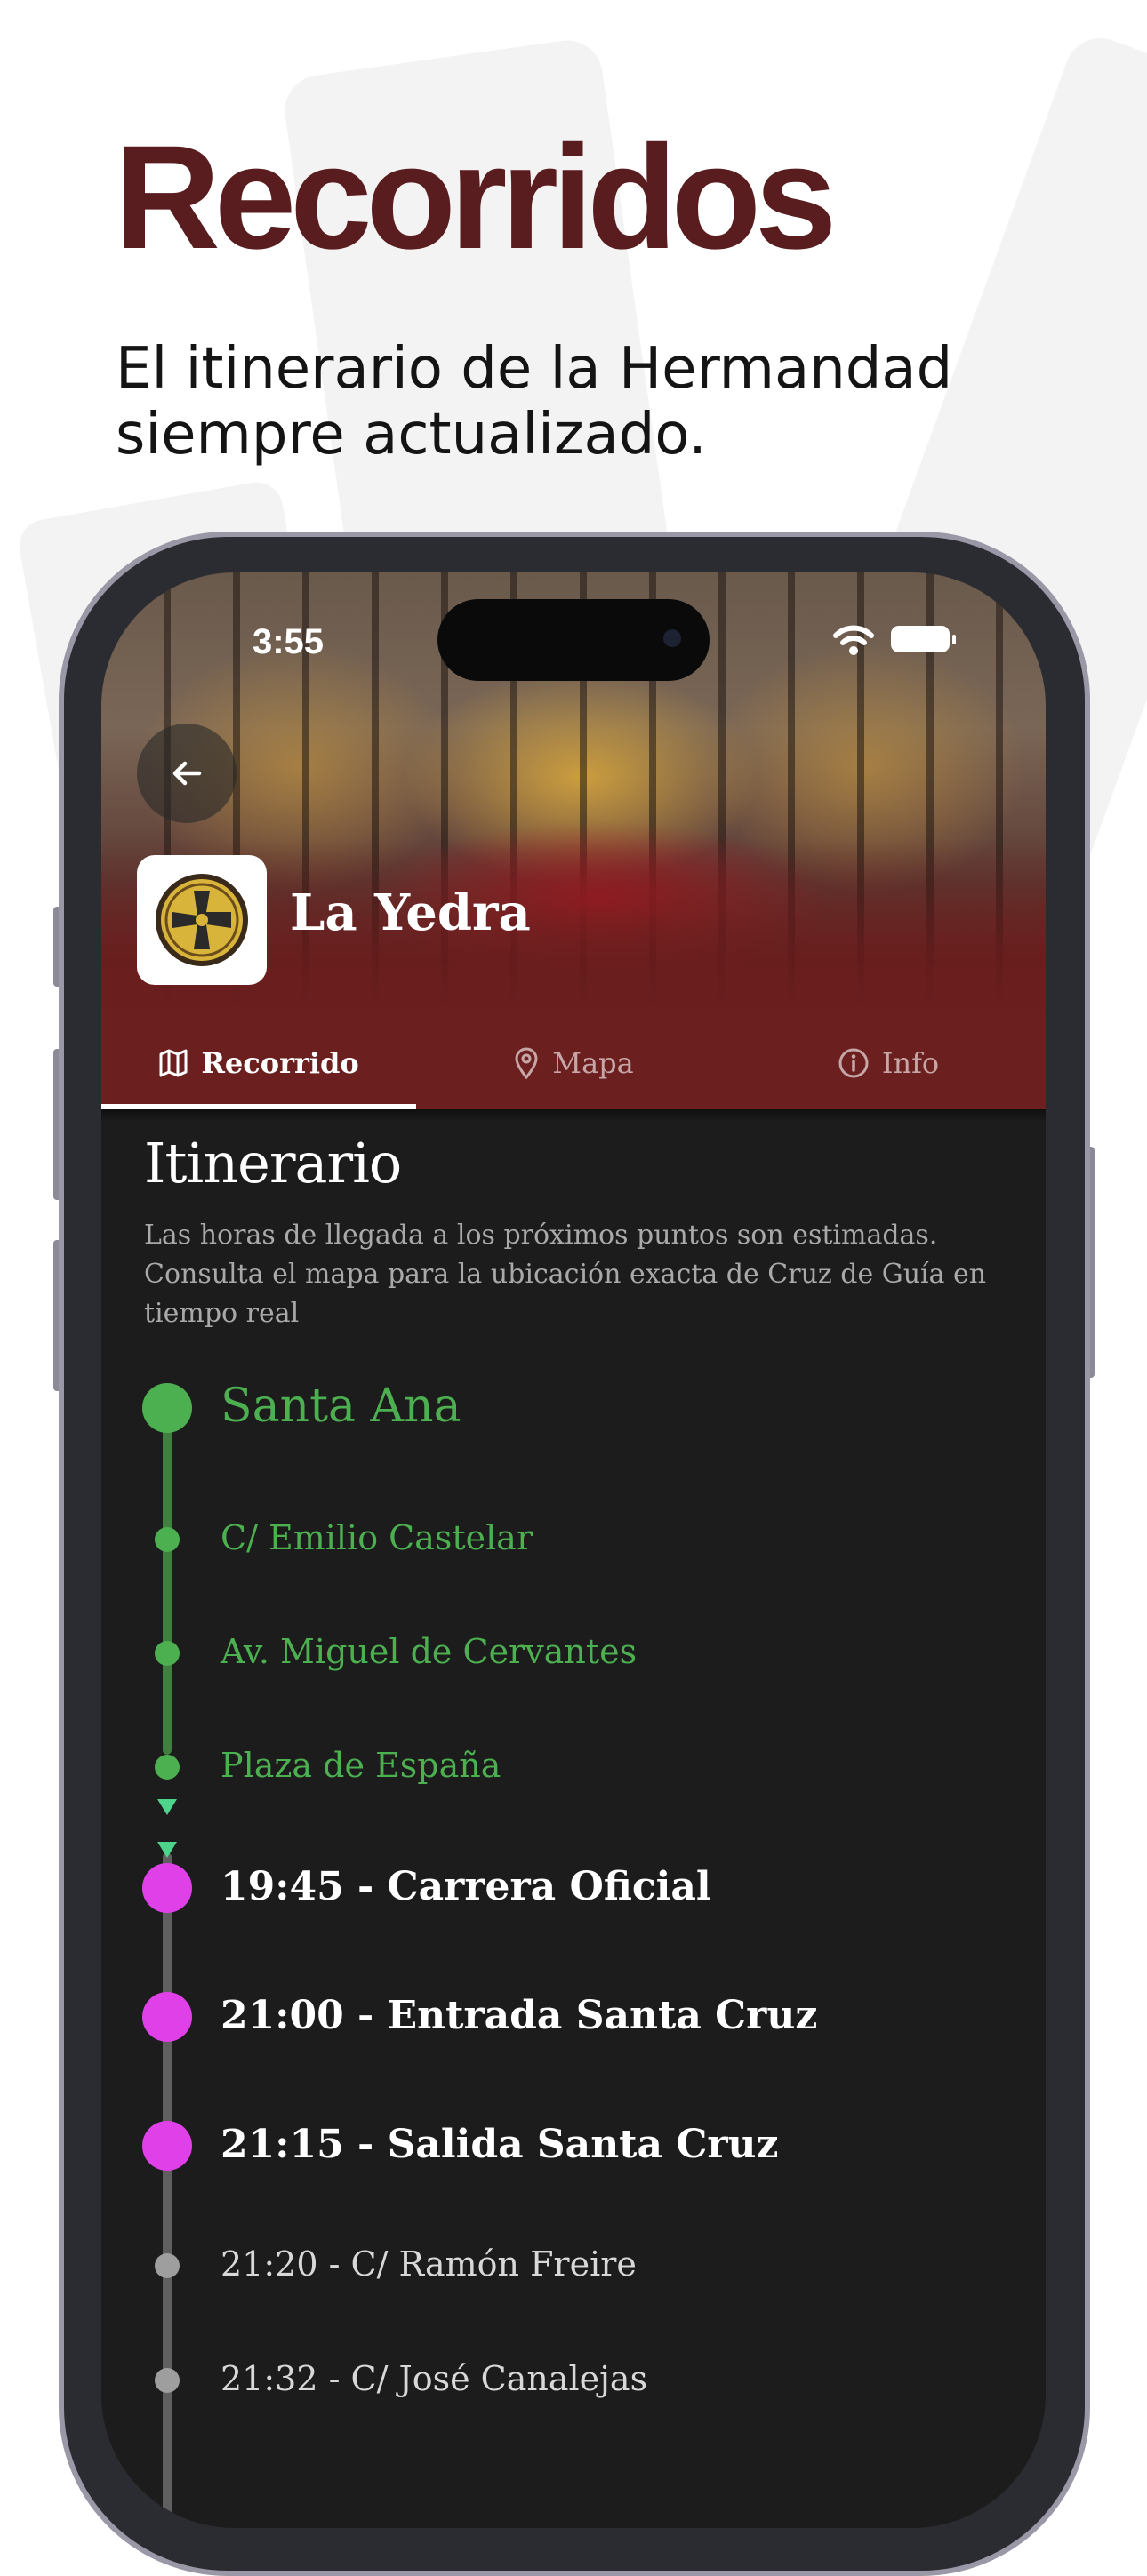 The image size is (1147, 2576). What do you see at coordinates (341, 1406) in the screenshot?
I see `stop-label: Santa Ana` at bounding box center [341, 1406].